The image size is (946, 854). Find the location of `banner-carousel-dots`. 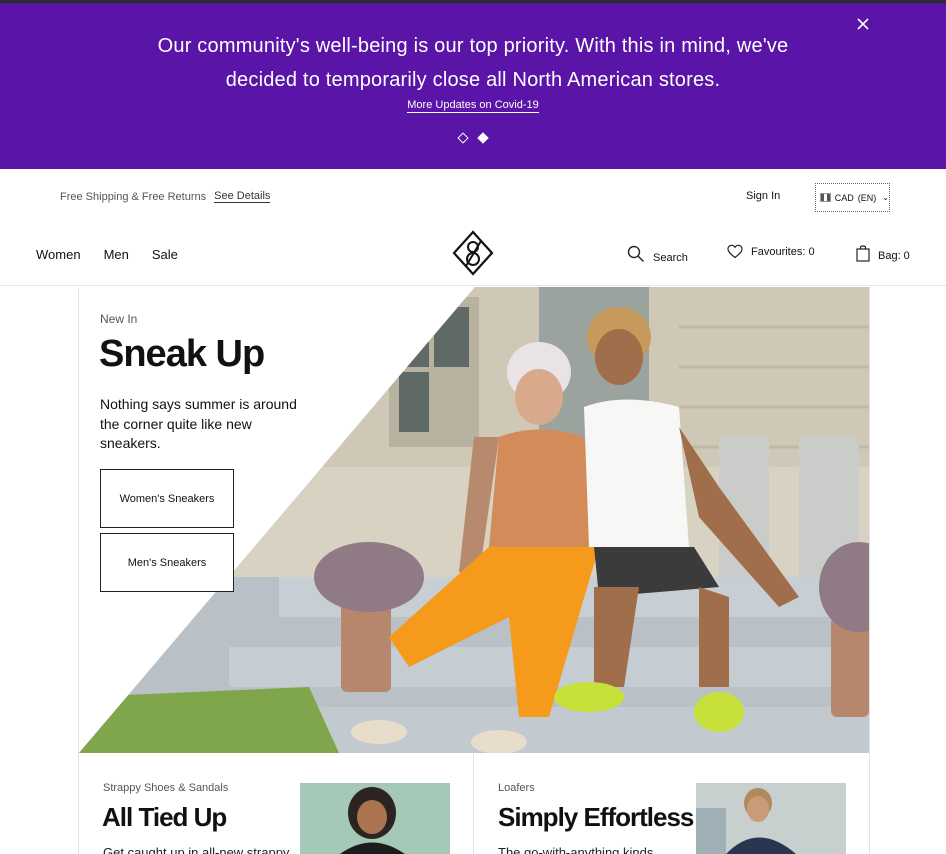

banner-carousel-dots is located at coordinates (473, 138).